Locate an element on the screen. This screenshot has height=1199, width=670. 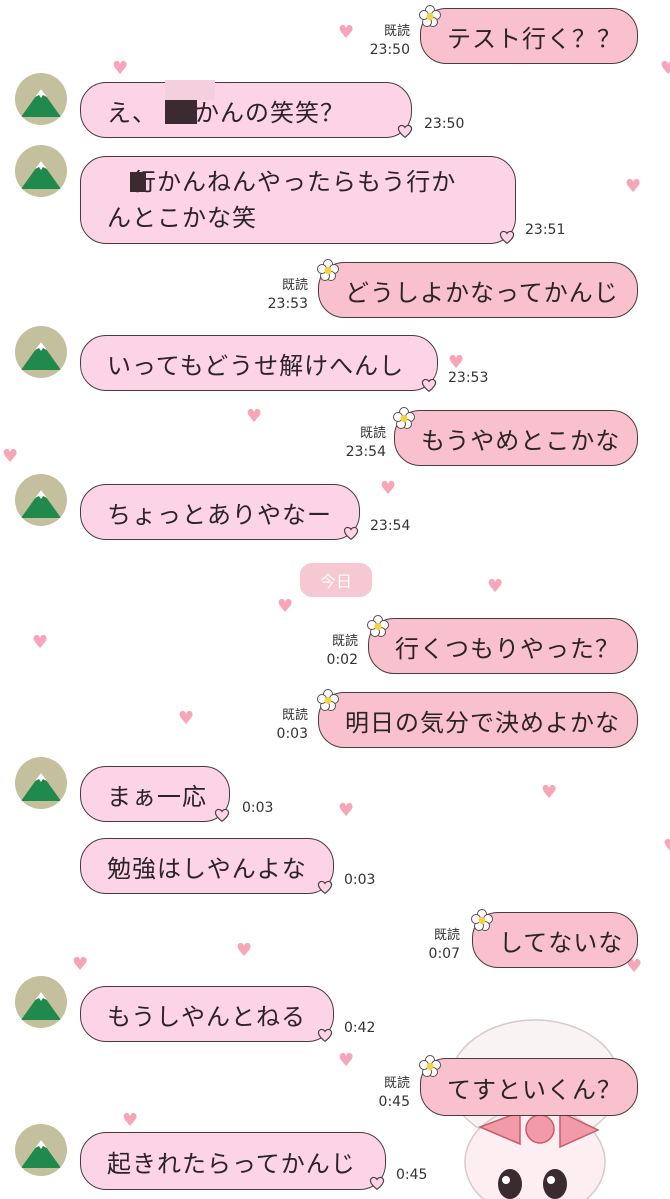
message-text: え、 いかんの笑笑？ is located at coordinates (226, 112).